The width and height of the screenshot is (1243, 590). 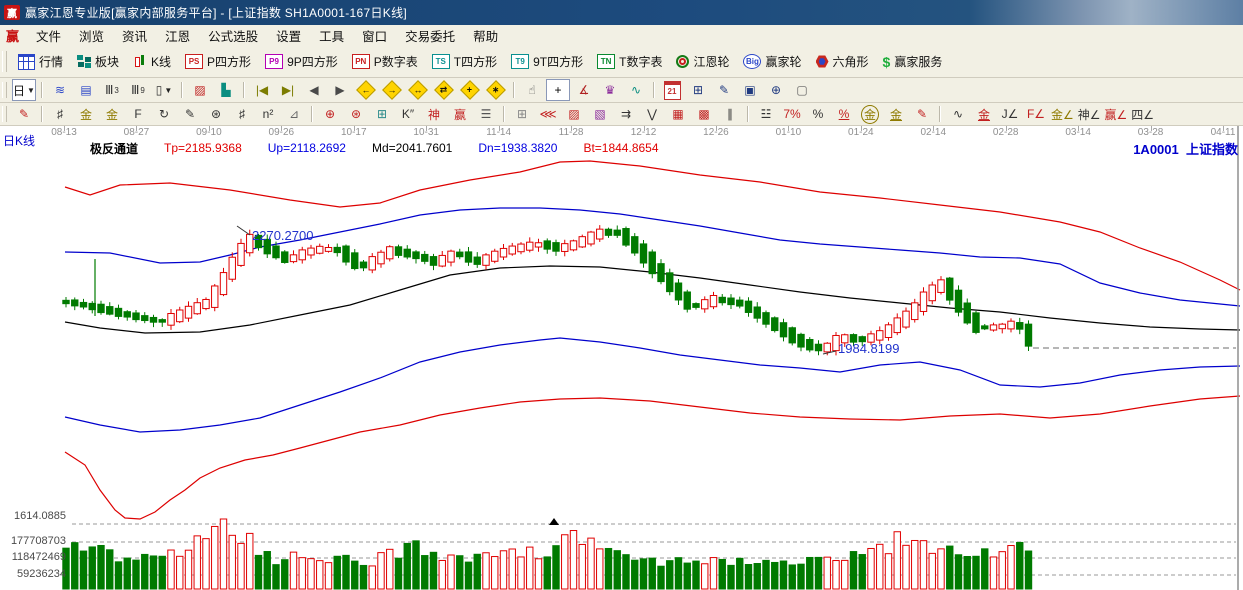 I want to click on menu-trade: 交易委托, so click(x=430, y=35).